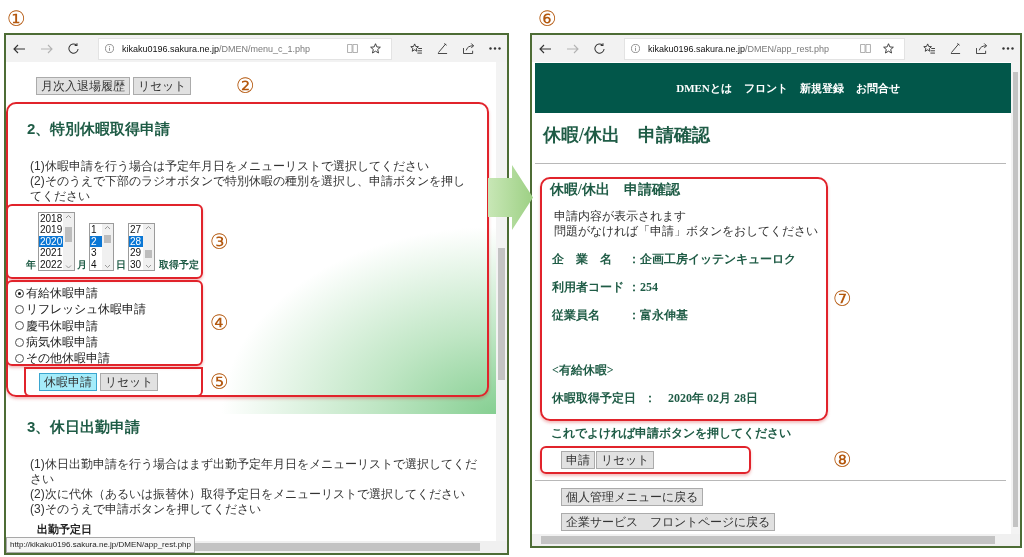  What do you see at coordinates (510, 197) in the screenshot?
I see `right-arrow` at bounding box center [510, 197].